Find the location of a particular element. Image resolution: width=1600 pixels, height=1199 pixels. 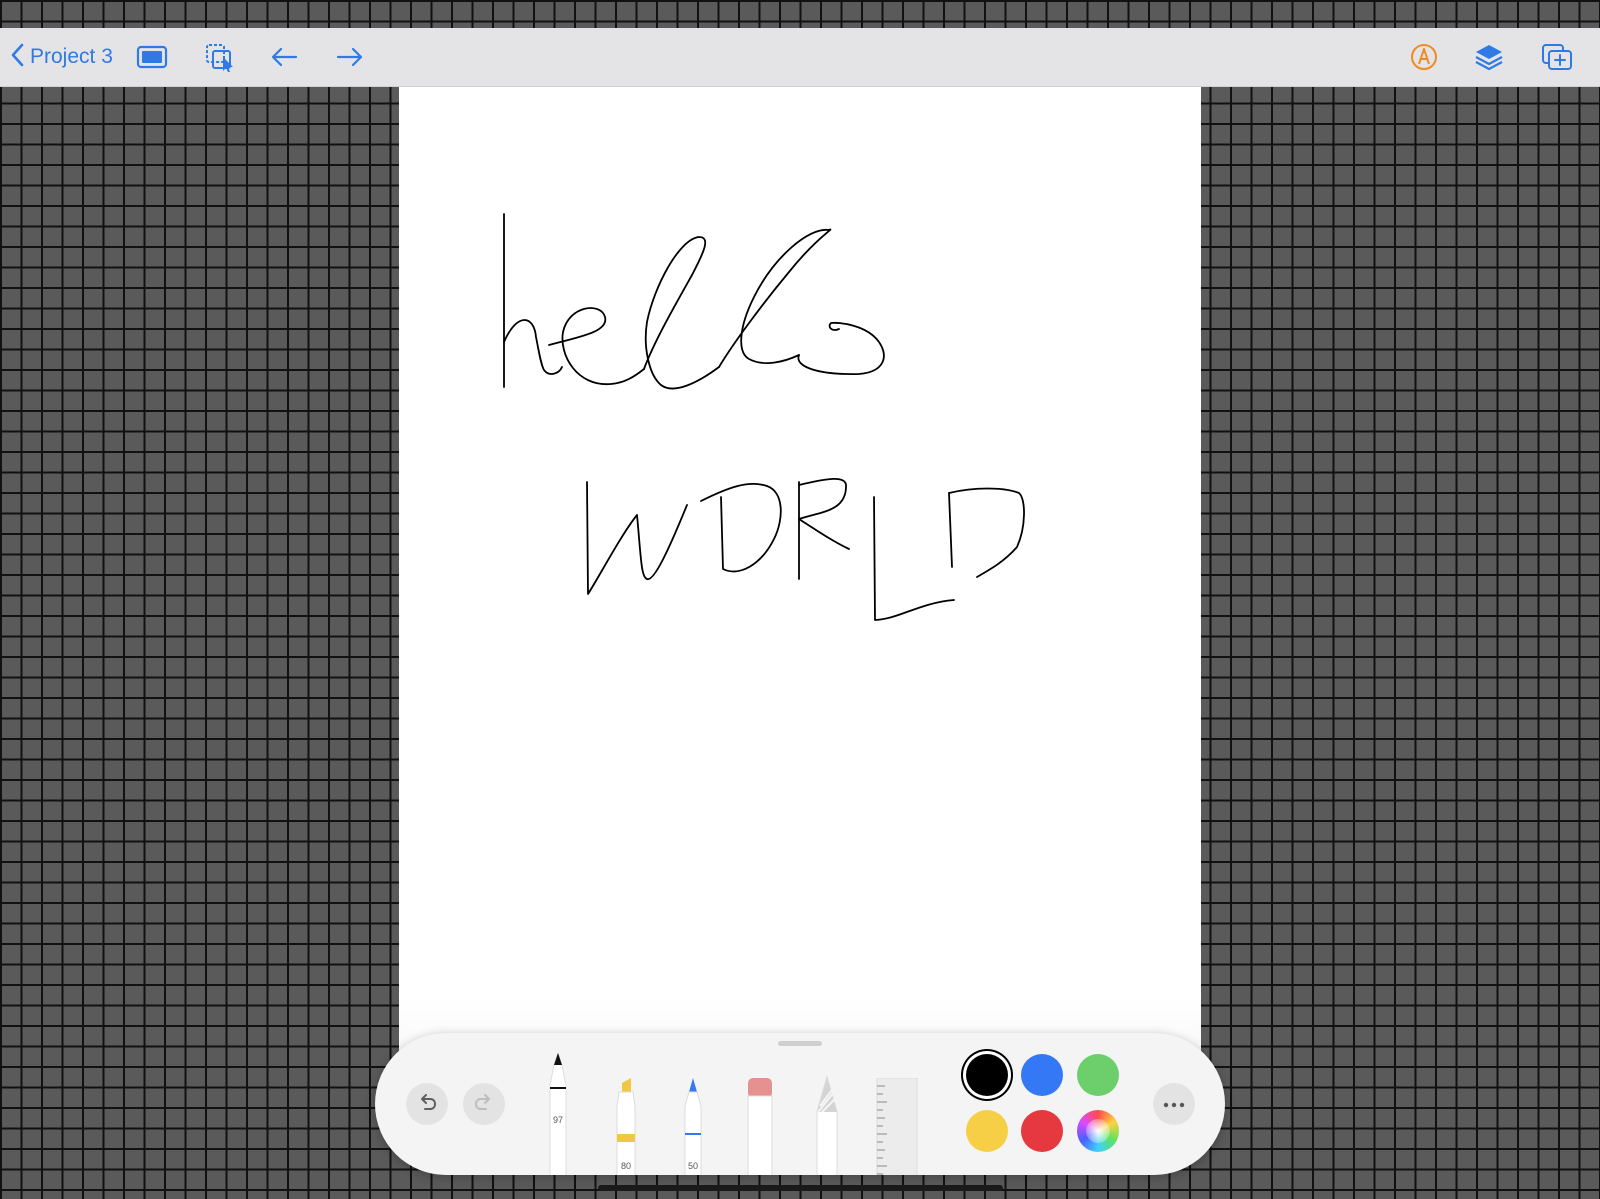

palette-grabber is located at coordinates (800, 1043).